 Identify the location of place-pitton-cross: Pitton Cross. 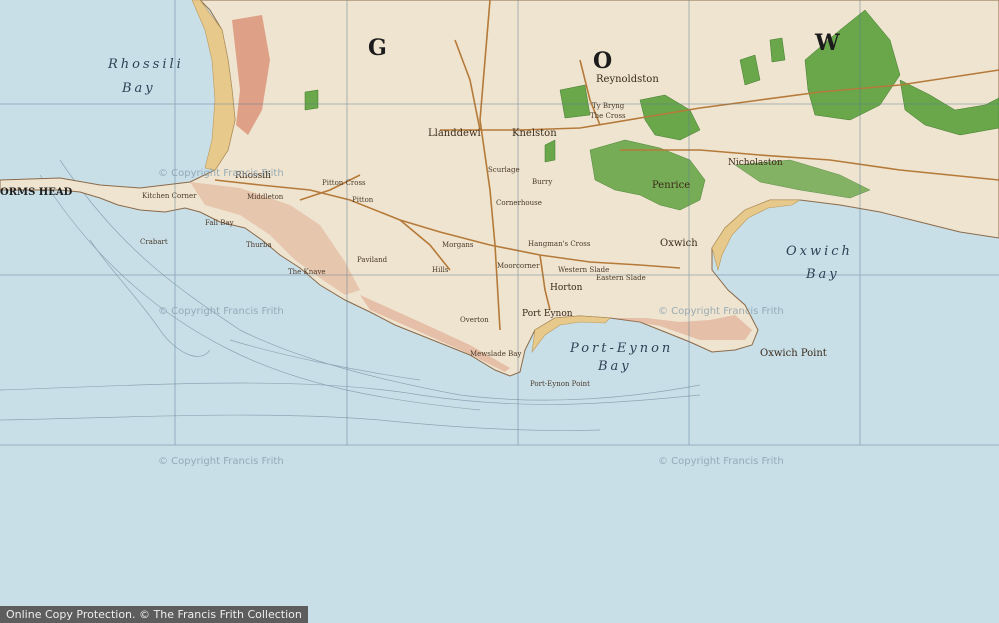
(344, 183).